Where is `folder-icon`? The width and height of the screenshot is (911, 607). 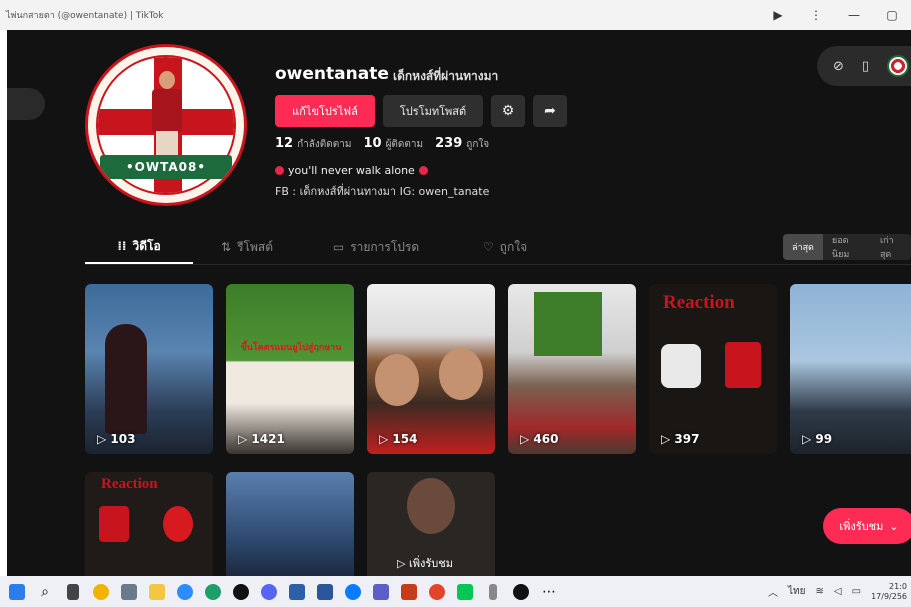 folder-icon is located at coordinates (157, 592).